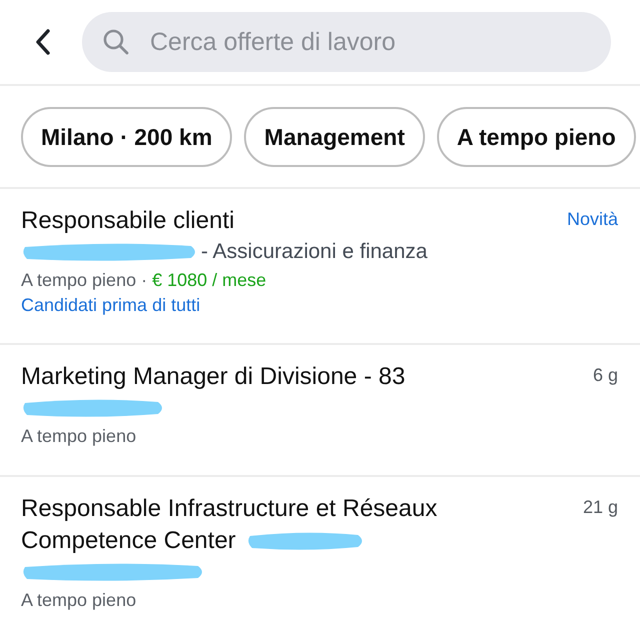  Describe the element at coordinates (281, 221) in the screenshot. I see `job-title: Responsabile clienti` at that location.